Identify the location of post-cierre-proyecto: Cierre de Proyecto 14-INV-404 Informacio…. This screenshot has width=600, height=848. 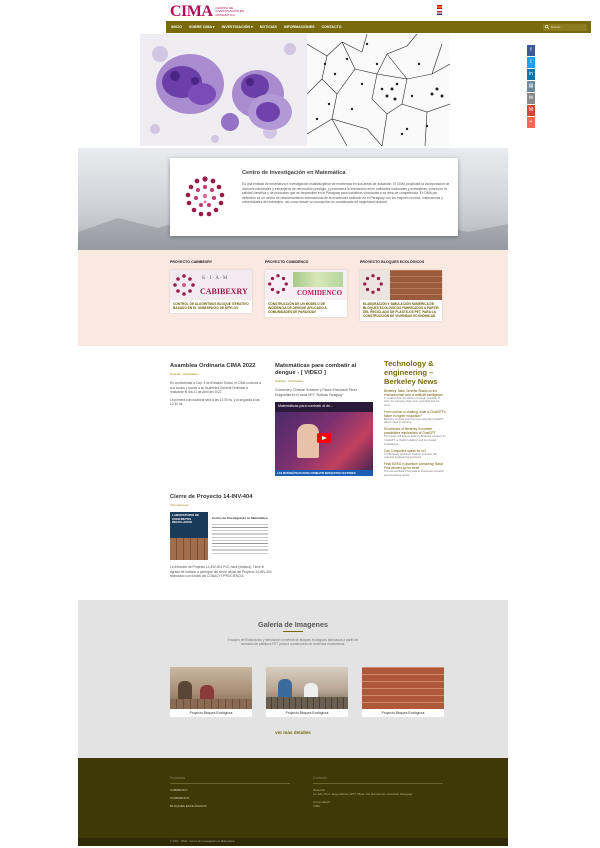
(221, 536).